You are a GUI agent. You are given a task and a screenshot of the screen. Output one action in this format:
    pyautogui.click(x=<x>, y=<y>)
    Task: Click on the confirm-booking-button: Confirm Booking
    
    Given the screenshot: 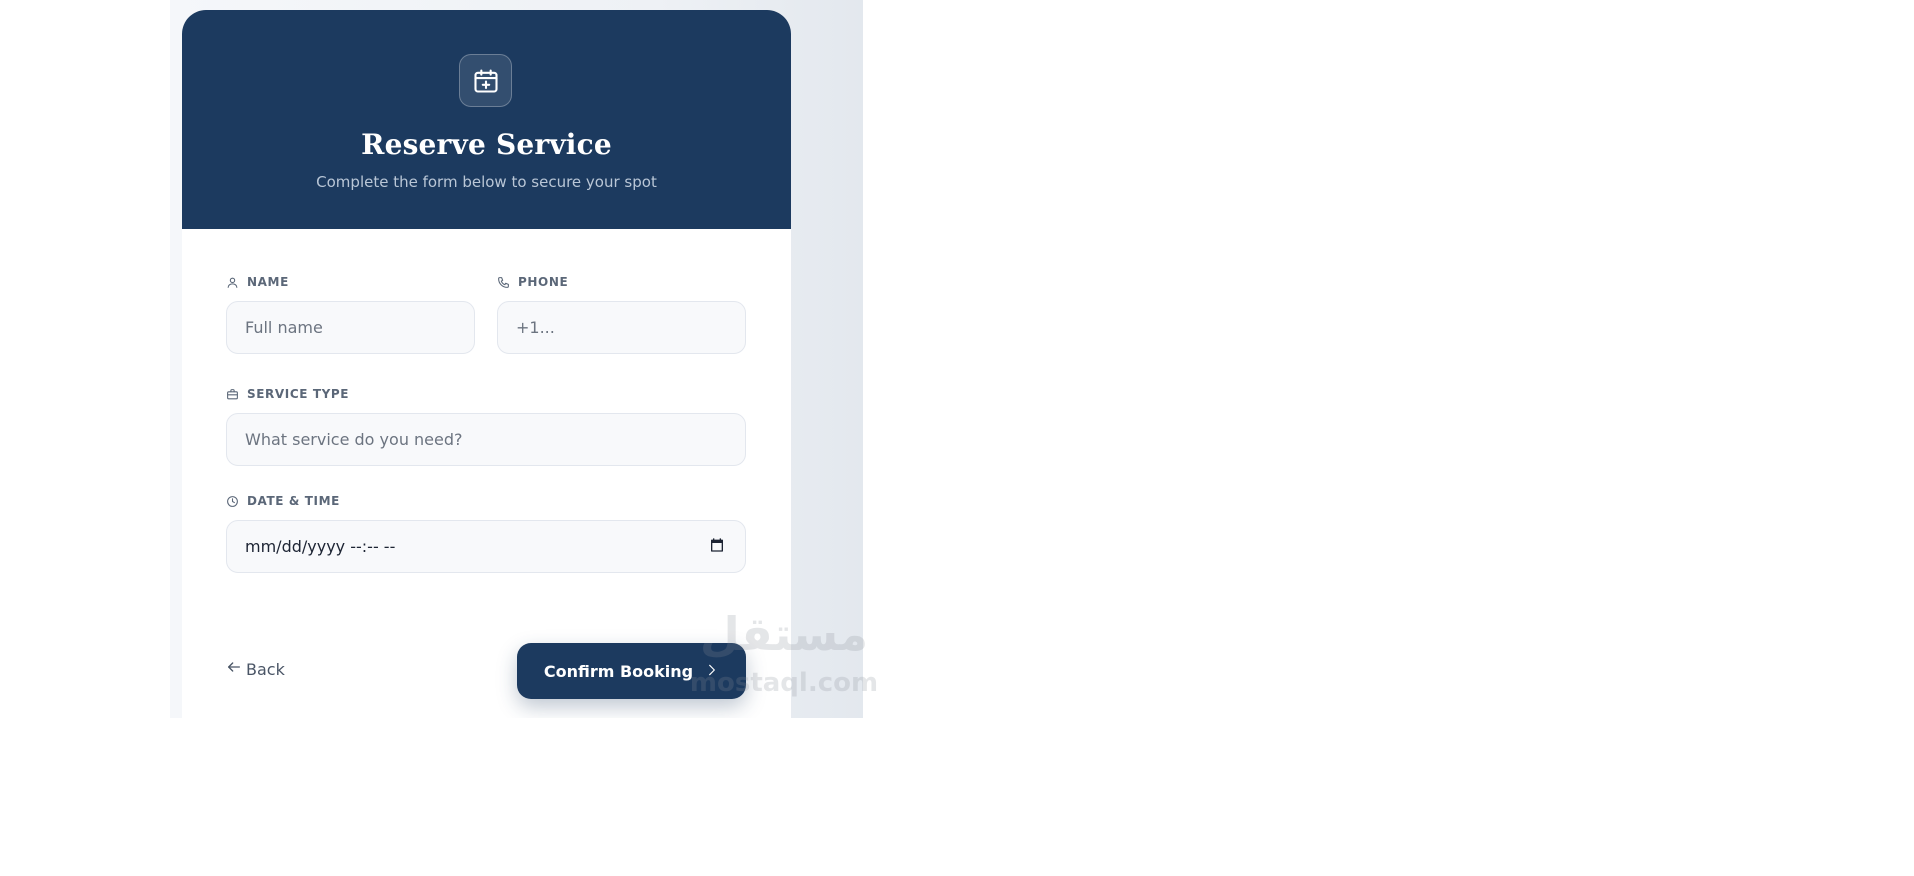 What is the action you would take?
    pyautogui.click(x=631, y=671)
    